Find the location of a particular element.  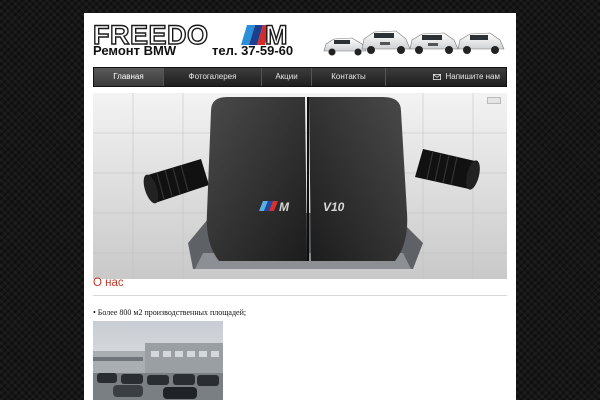

service-building-photo is located at coordinates (158, 360).